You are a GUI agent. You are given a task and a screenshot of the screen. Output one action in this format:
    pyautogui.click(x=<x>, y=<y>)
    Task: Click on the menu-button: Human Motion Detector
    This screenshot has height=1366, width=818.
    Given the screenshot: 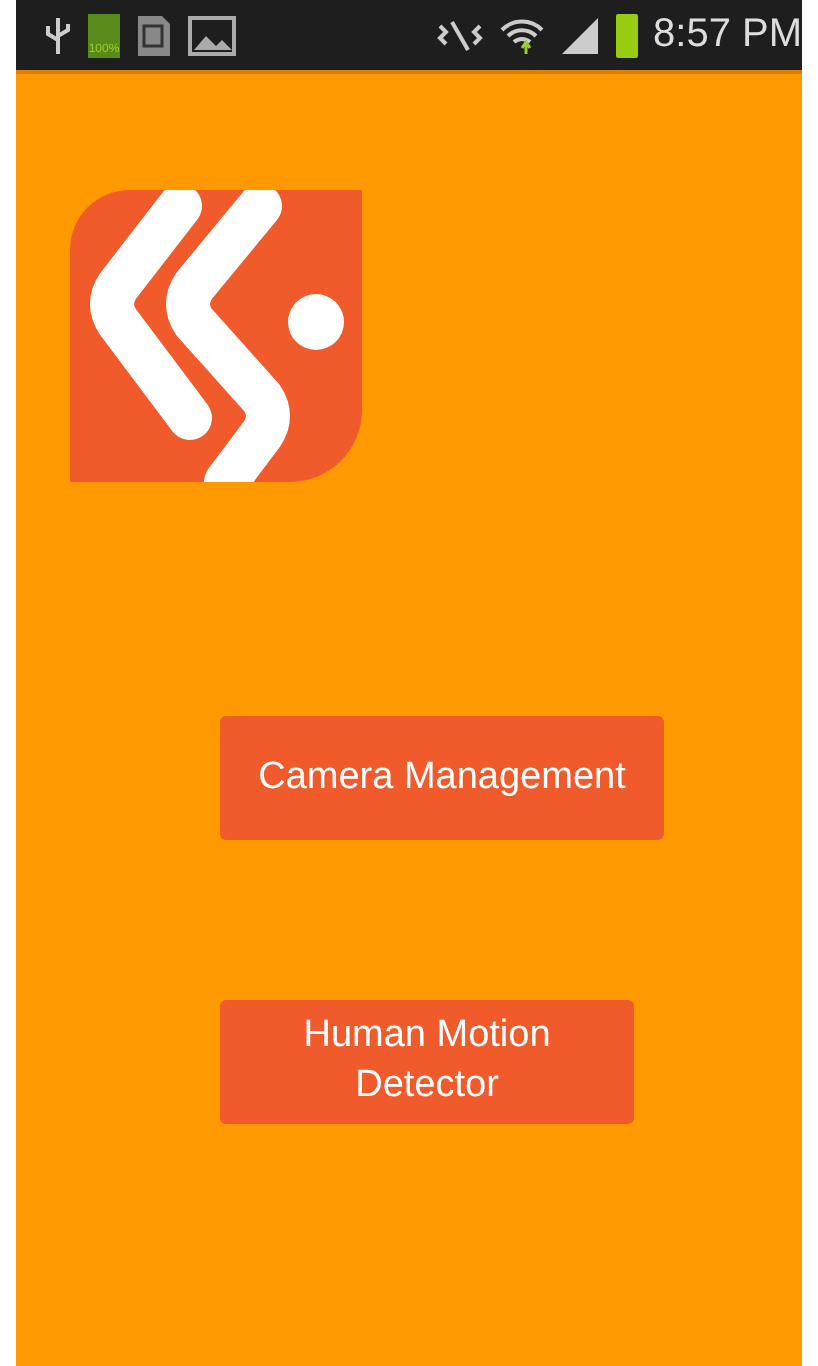 What is the action you would take?
    pyautogui.click(x=427, y=1062)
    